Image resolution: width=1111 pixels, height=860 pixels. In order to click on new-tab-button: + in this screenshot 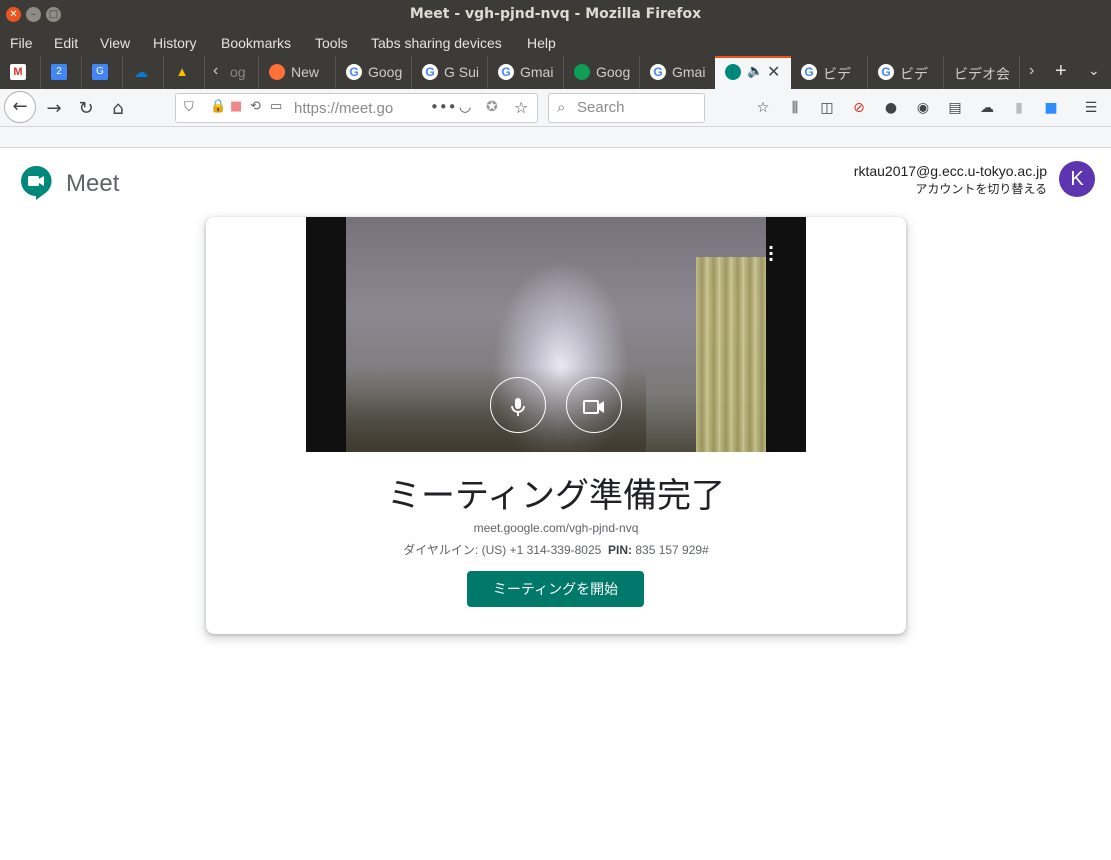, I will do `click(1064, 72)`.